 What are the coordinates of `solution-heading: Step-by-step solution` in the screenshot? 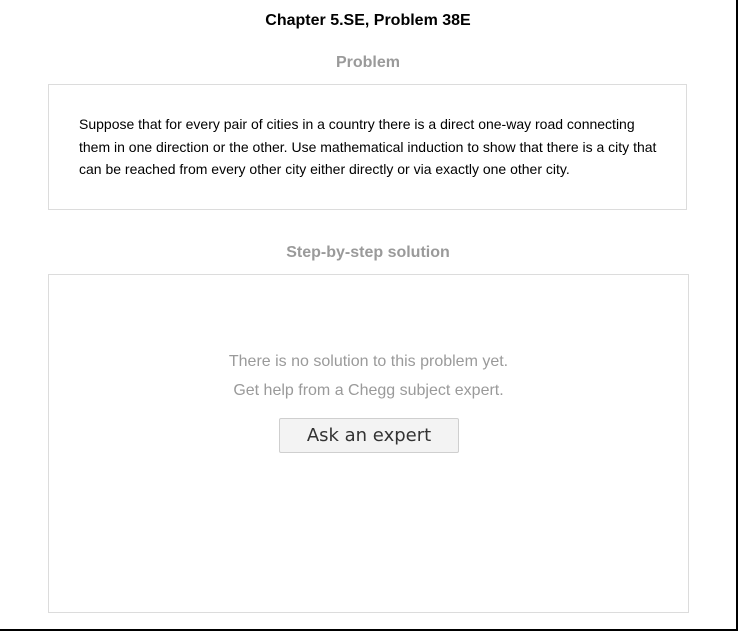 It's located at (368, 252).